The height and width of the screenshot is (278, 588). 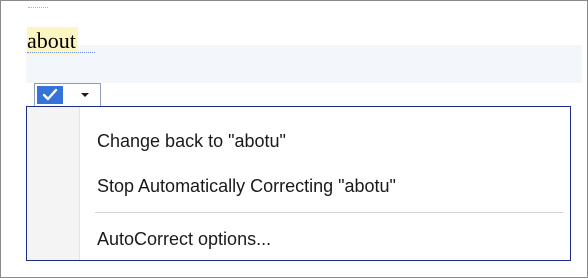 I want to click on menu-icon-gutter, so click(x=53, y=183).